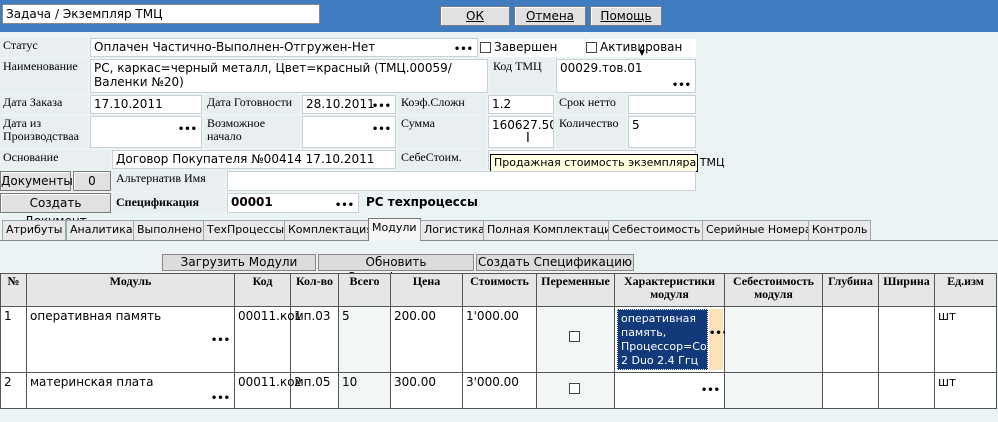 Image resolution: width=998 pixels, height=422 pixels. I want to click on code-lookup-icon: •••, so click(681, 86).